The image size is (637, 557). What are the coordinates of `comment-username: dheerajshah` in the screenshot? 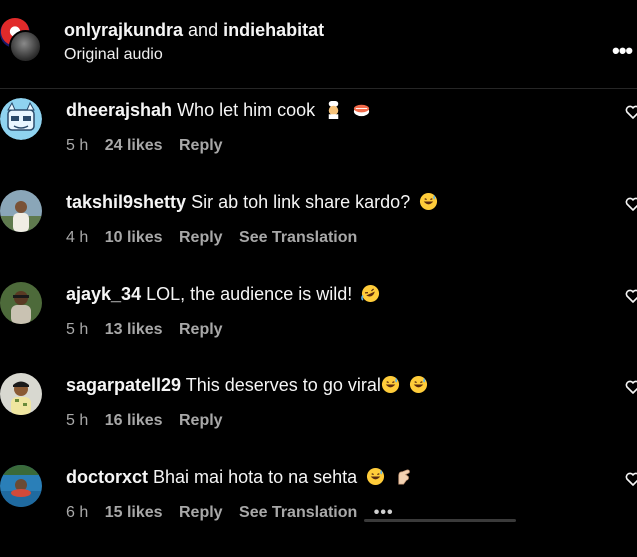 It's located at (119, 110).